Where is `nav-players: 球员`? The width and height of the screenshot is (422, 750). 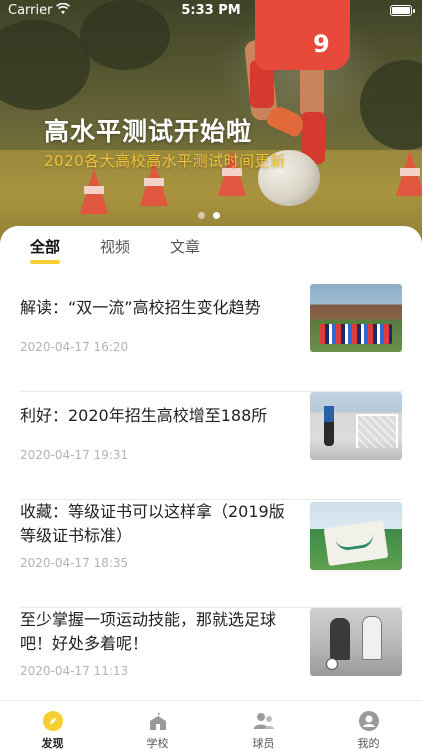 nav-players: 球员 is located at coordinates (263, 725).